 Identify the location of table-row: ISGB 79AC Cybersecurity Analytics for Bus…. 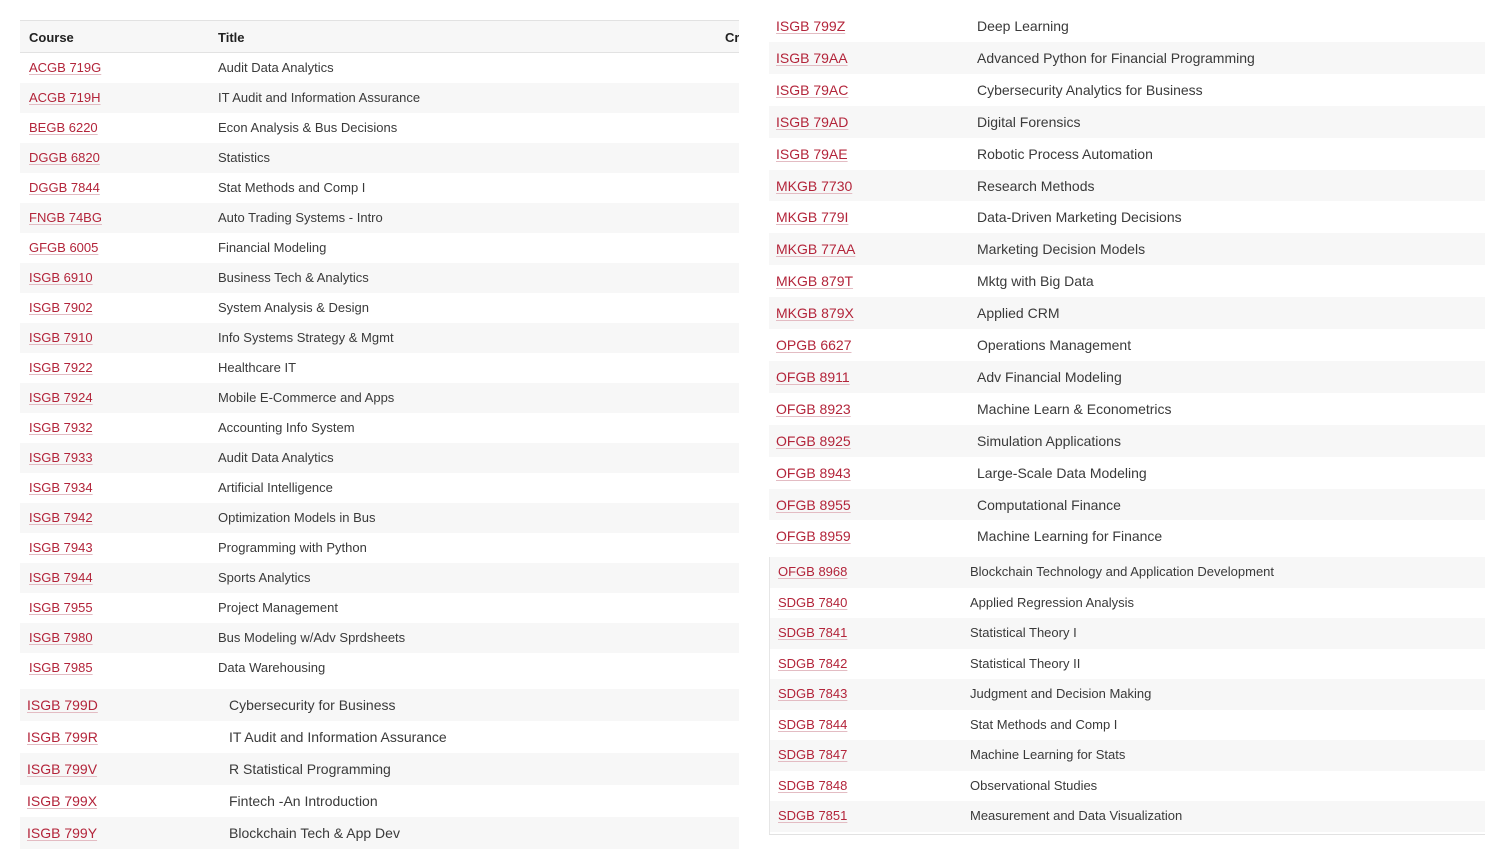
(1127, 90).